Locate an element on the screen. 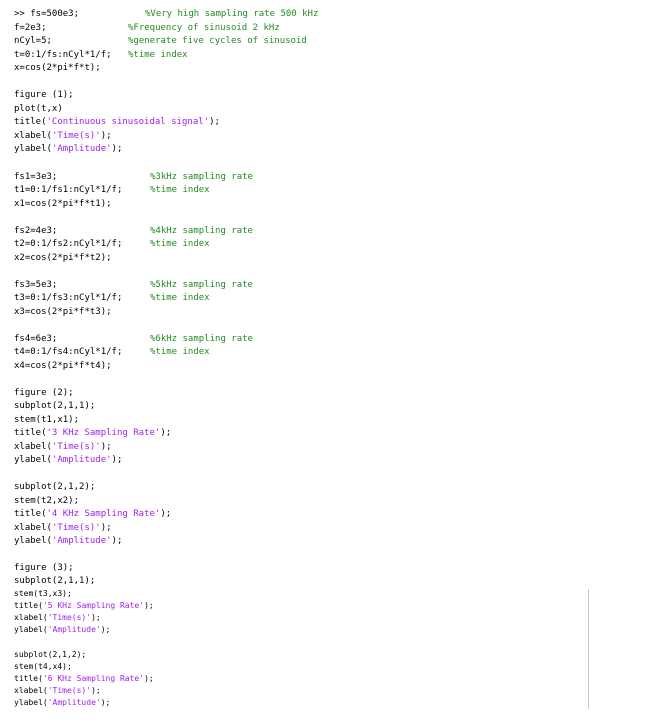  code-line: x=cos(2*pi*f*t); is located at coordinates (57, 68).